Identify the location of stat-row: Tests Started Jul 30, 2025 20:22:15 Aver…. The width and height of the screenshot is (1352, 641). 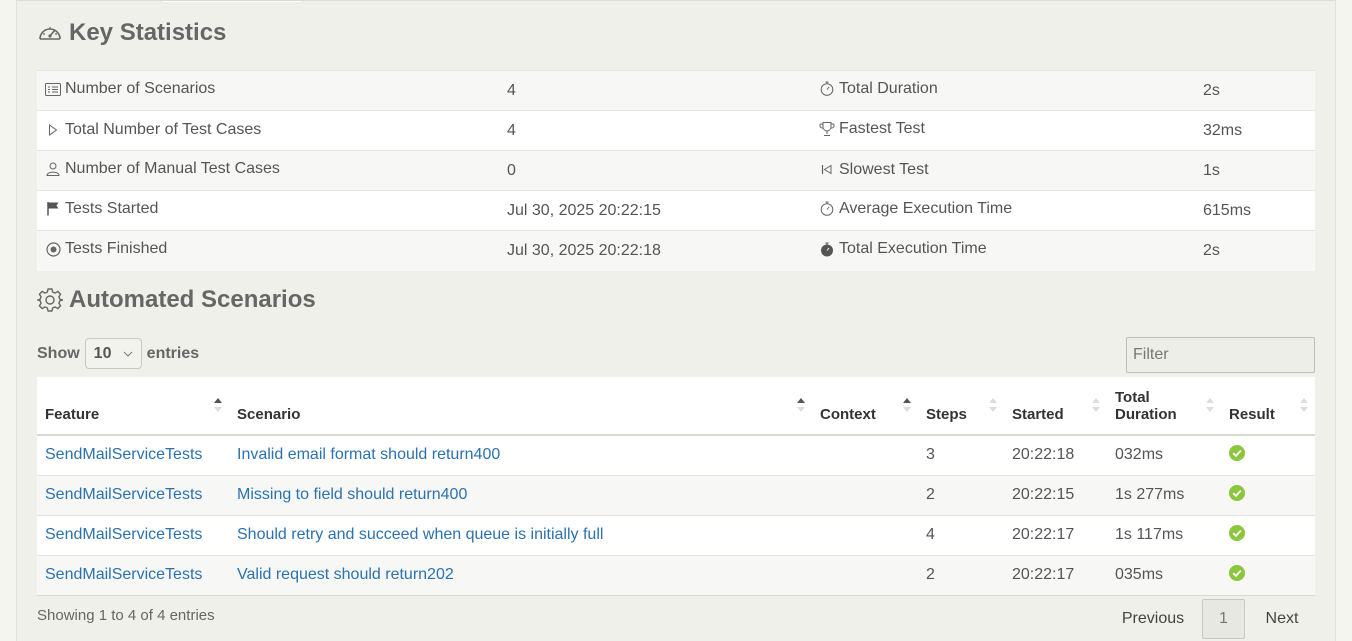
(676, 210).